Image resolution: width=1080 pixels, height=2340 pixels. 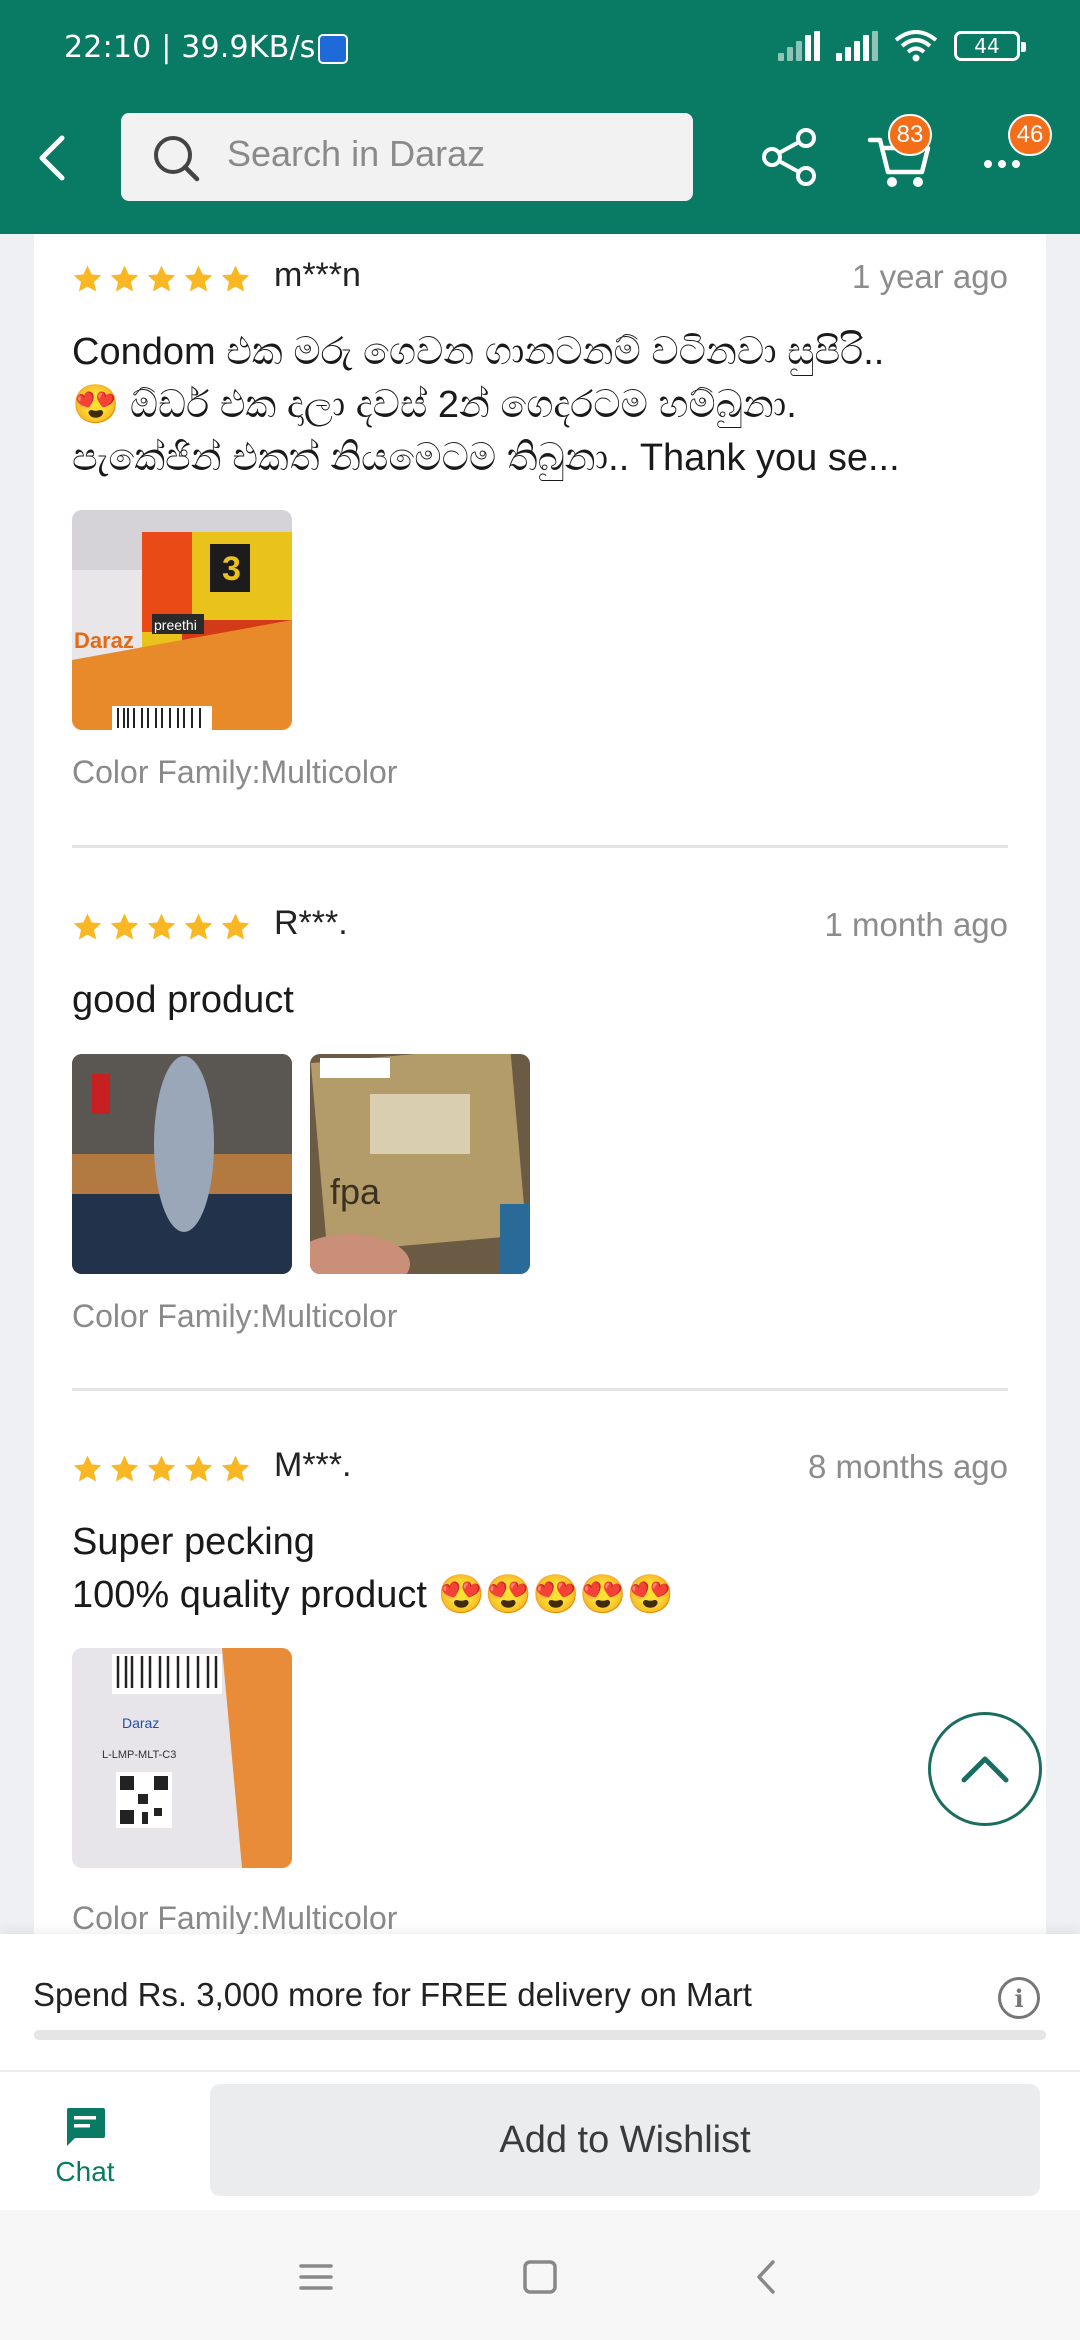 What do you see at coordinates (313, 1465) in the screenshot?
I see `reviewer-name: M***.` at bounding box center [313, 1465].